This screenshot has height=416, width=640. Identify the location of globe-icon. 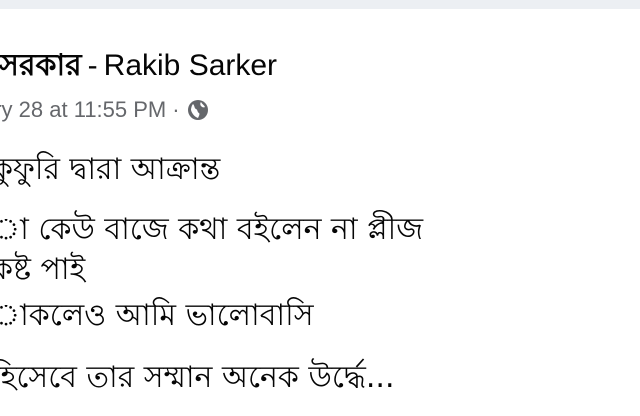
(198, 110).